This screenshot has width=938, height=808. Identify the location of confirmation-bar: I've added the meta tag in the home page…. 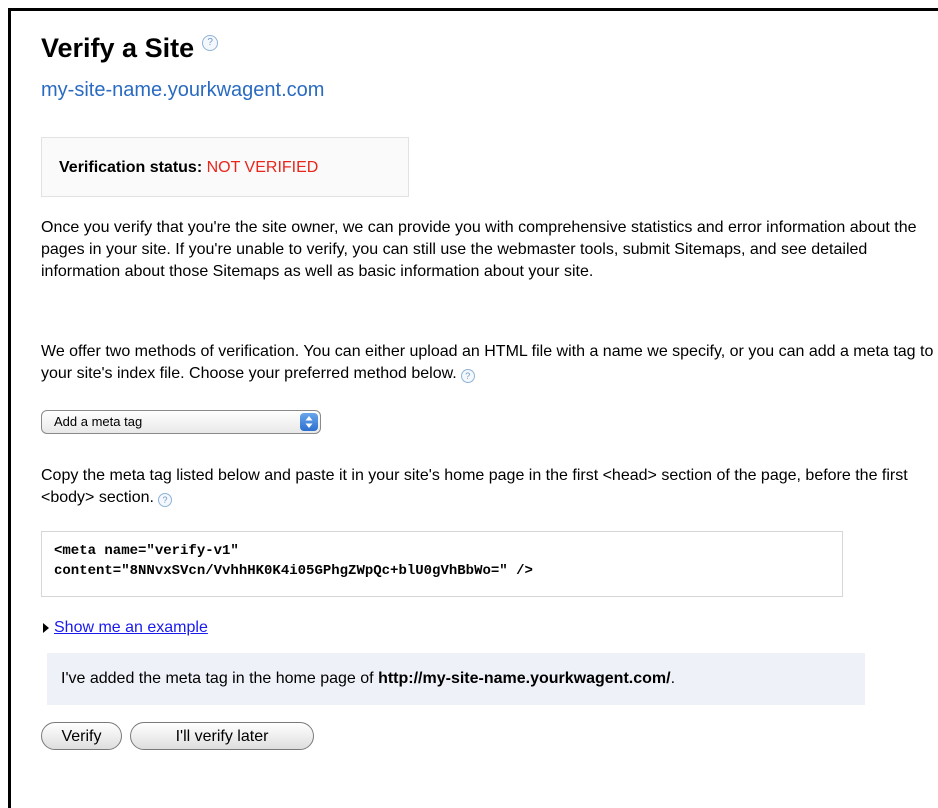
(456, 679).